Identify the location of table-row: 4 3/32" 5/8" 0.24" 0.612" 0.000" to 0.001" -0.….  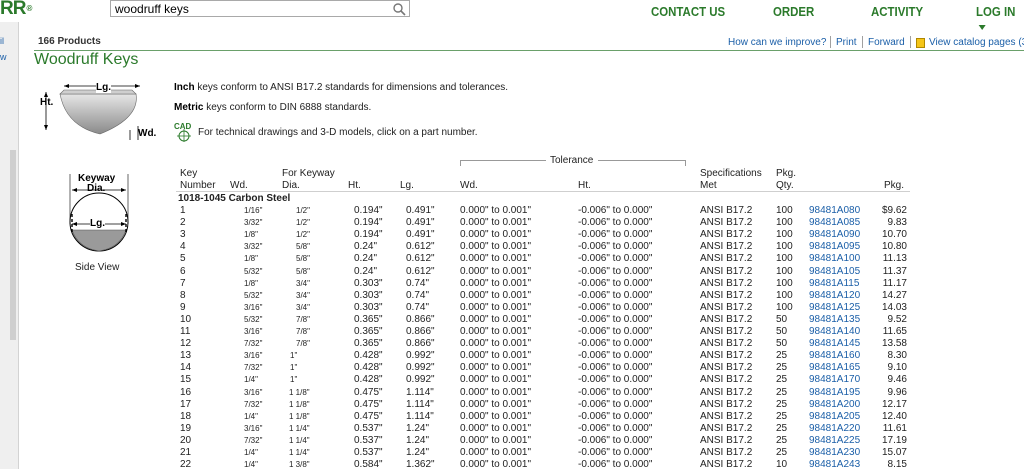
(512, 247).